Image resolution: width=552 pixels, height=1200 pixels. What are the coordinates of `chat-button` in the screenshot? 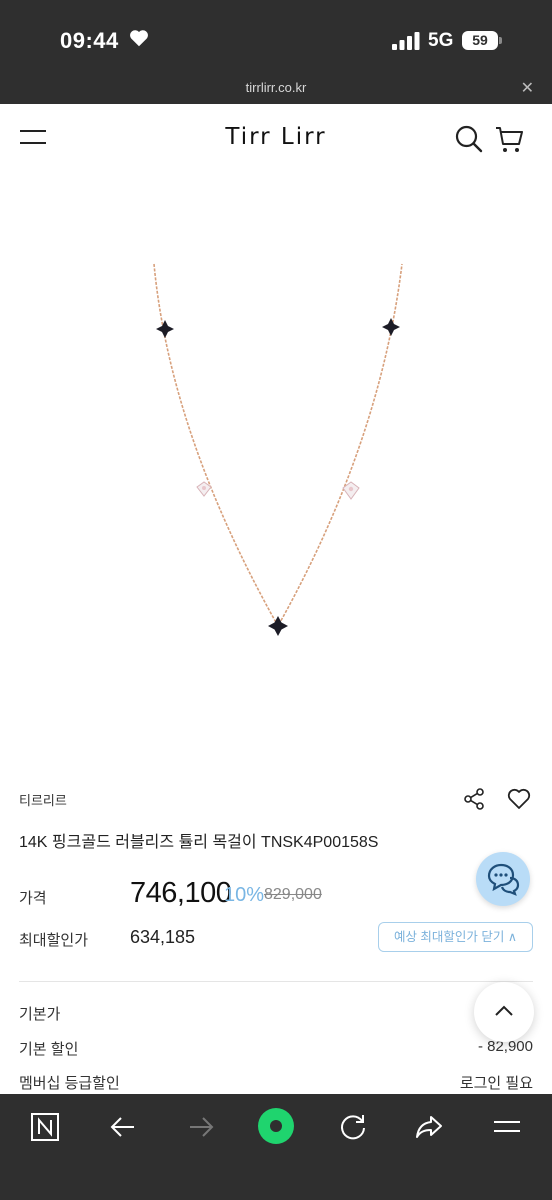 It's located at (503, 879).